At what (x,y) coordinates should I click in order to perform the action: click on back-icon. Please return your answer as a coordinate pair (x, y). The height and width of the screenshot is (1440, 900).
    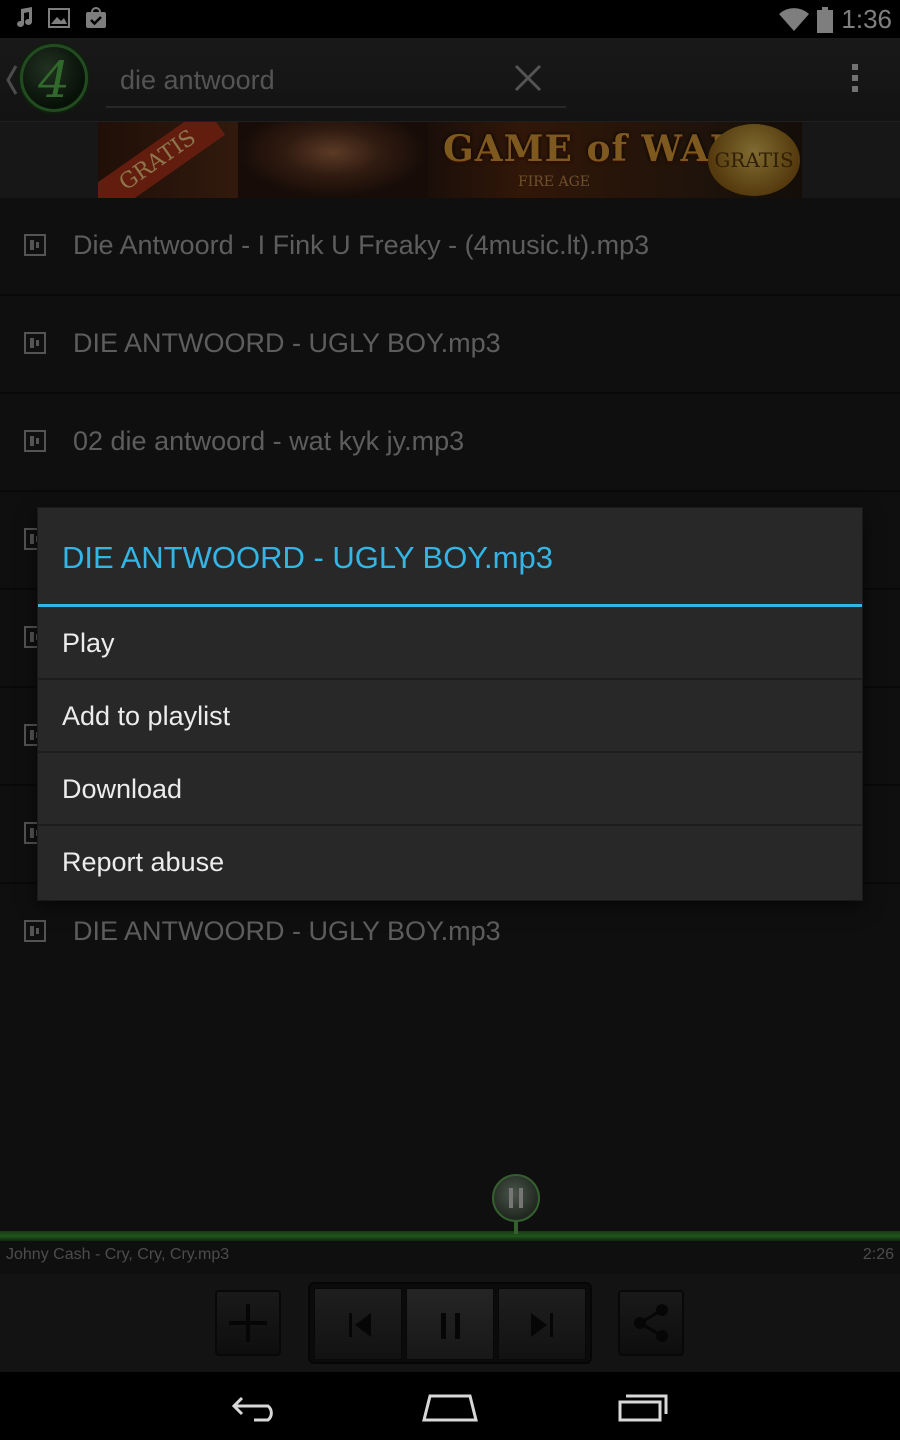
    Looking at the image, I should click on (258, 1406).